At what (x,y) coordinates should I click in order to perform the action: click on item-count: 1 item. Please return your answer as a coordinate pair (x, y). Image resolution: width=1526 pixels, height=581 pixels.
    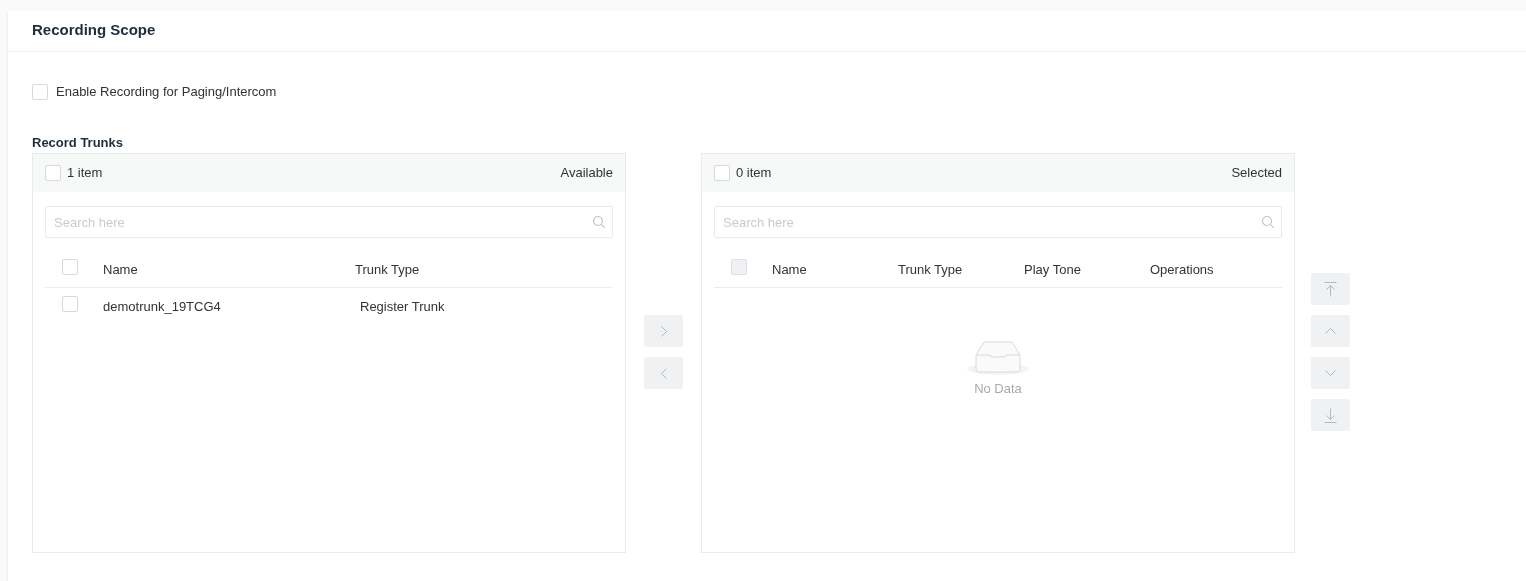
    Looking at the image, I should click on (85, 173).